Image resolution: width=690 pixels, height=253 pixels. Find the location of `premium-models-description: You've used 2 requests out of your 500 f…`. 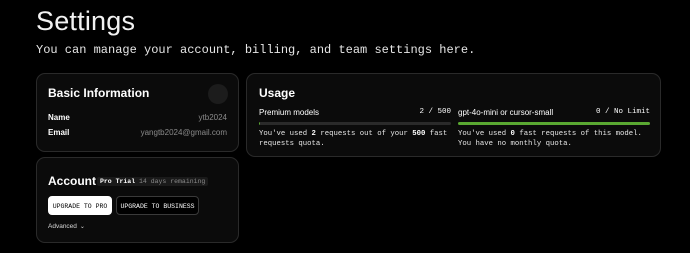

premium-models-description: You've used 2 requests out of your 500 f… is located at coordinates (359, 139).